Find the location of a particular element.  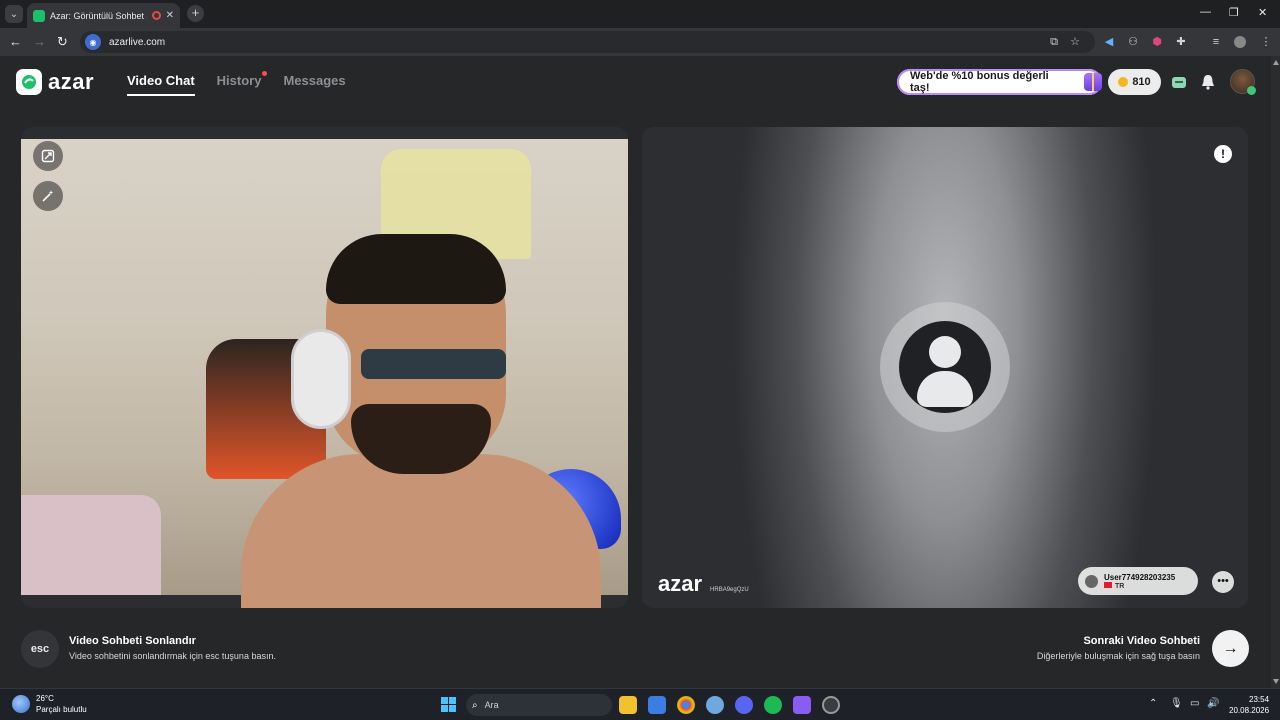

microphone-icon: 🎙 is located at coordinates (1176, 703).